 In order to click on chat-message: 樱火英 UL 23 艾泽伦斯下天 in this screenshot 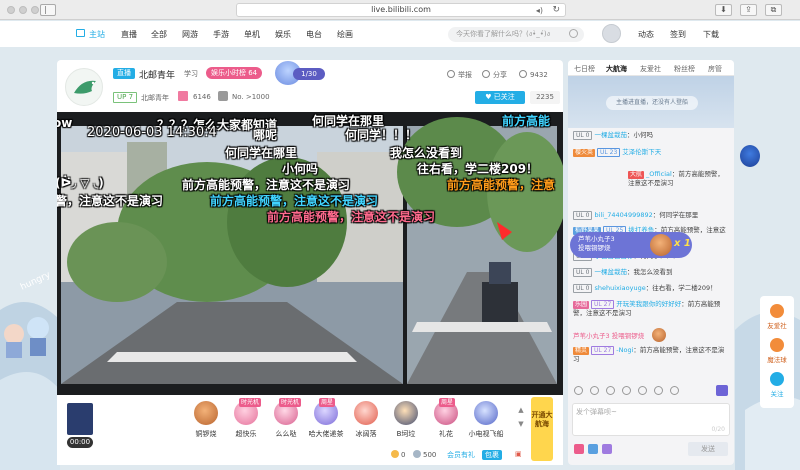, I will do `click(617, 152)`.